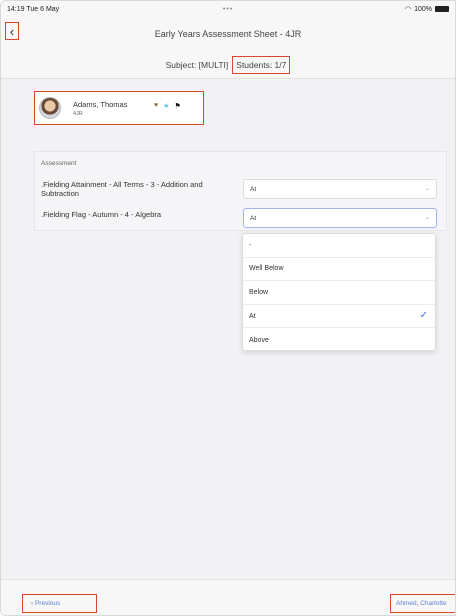 Image resolution: width=458 pixels, height=616 pixels. I want to click on student-flags: ♥ ★ ⚑, so click(167, 106).